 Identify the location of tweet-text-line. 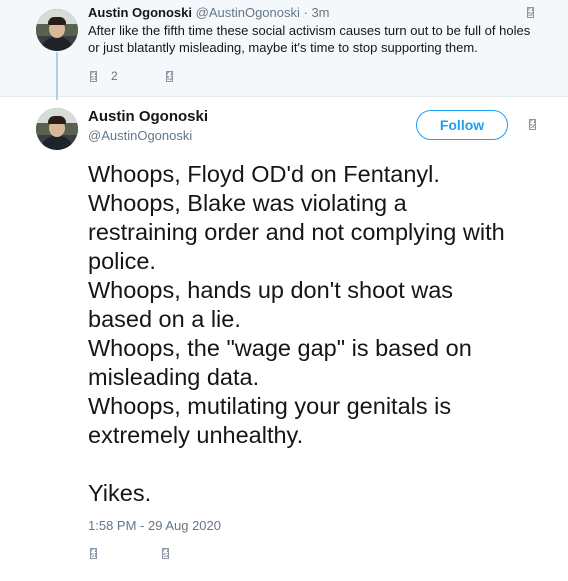
(323, 464).